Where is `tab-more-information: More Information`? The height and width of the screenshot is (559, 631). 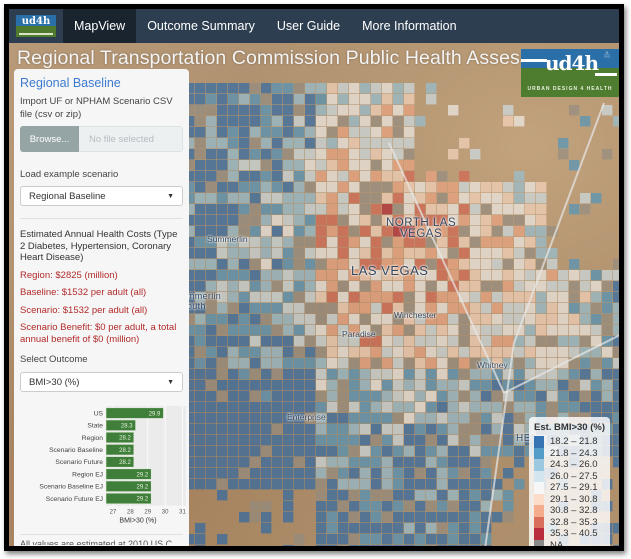 tab-more-information: More Information is located at coordinates (409, 26).